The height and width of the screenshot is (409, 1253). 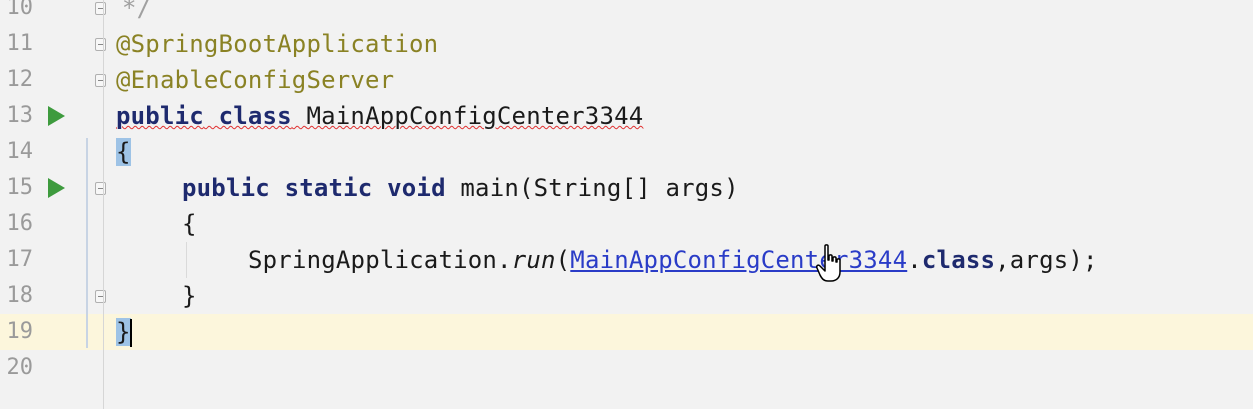 What do you see at coordinates (20, 367) in the screenshot?
I see `line-number: 20` at bounding box center [20, 367].